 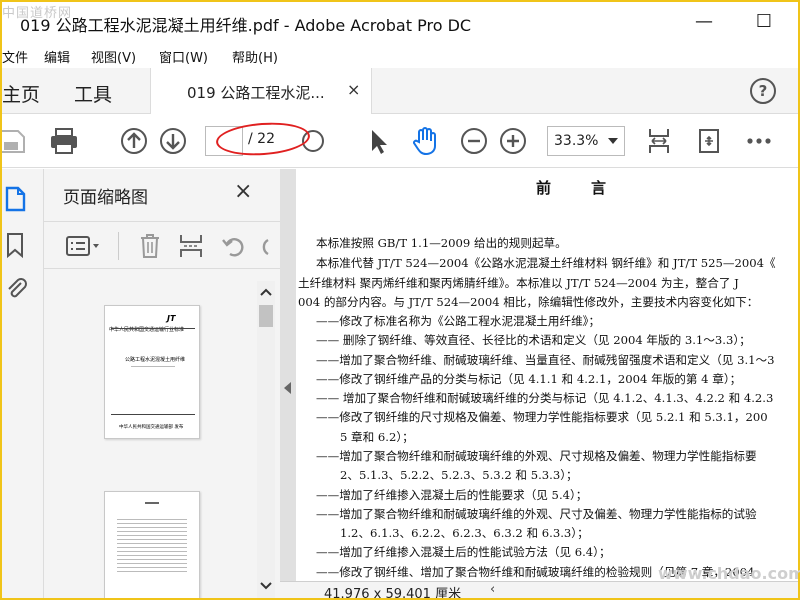 I want to click on text-line: ——修改了标准名称为《公路工程水泥混凝土用纤维》；, so click(x=458, y=321).